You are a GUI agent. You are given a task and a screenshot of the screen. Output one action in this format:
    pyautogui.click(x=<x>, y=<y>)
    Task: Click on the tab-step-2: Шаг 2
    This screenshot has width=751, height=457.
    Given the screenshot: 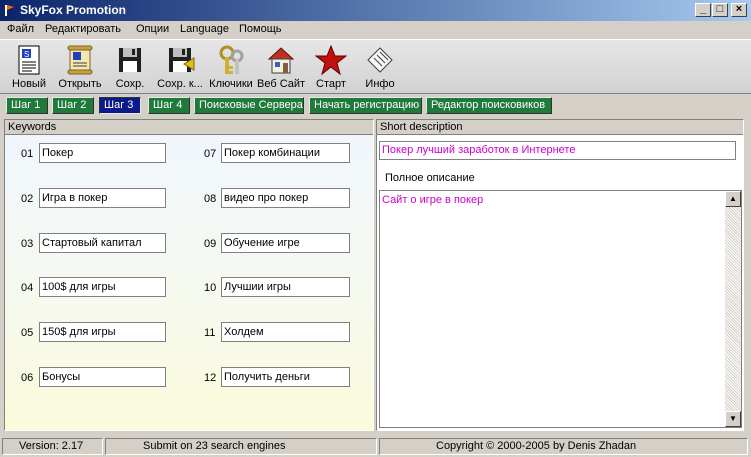 What is the action you would take?
    pyautogui.click(x=73, y=105)
    